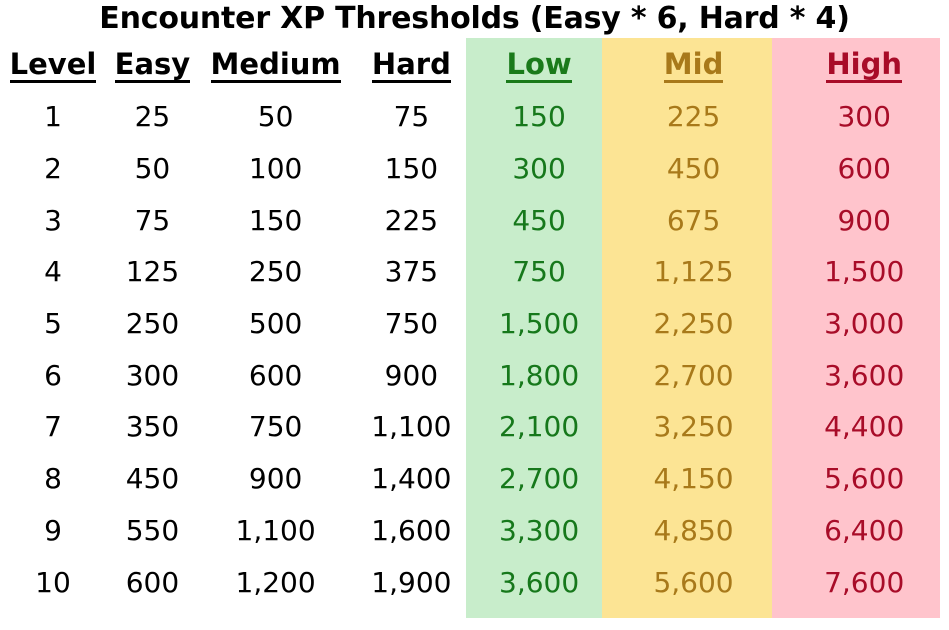 This screenshot has width=949, height=630. What do you see at coordinates (411, 427) in the screenshot?
I see `cell-hard: 1,100` at bounding box center [411, 427].